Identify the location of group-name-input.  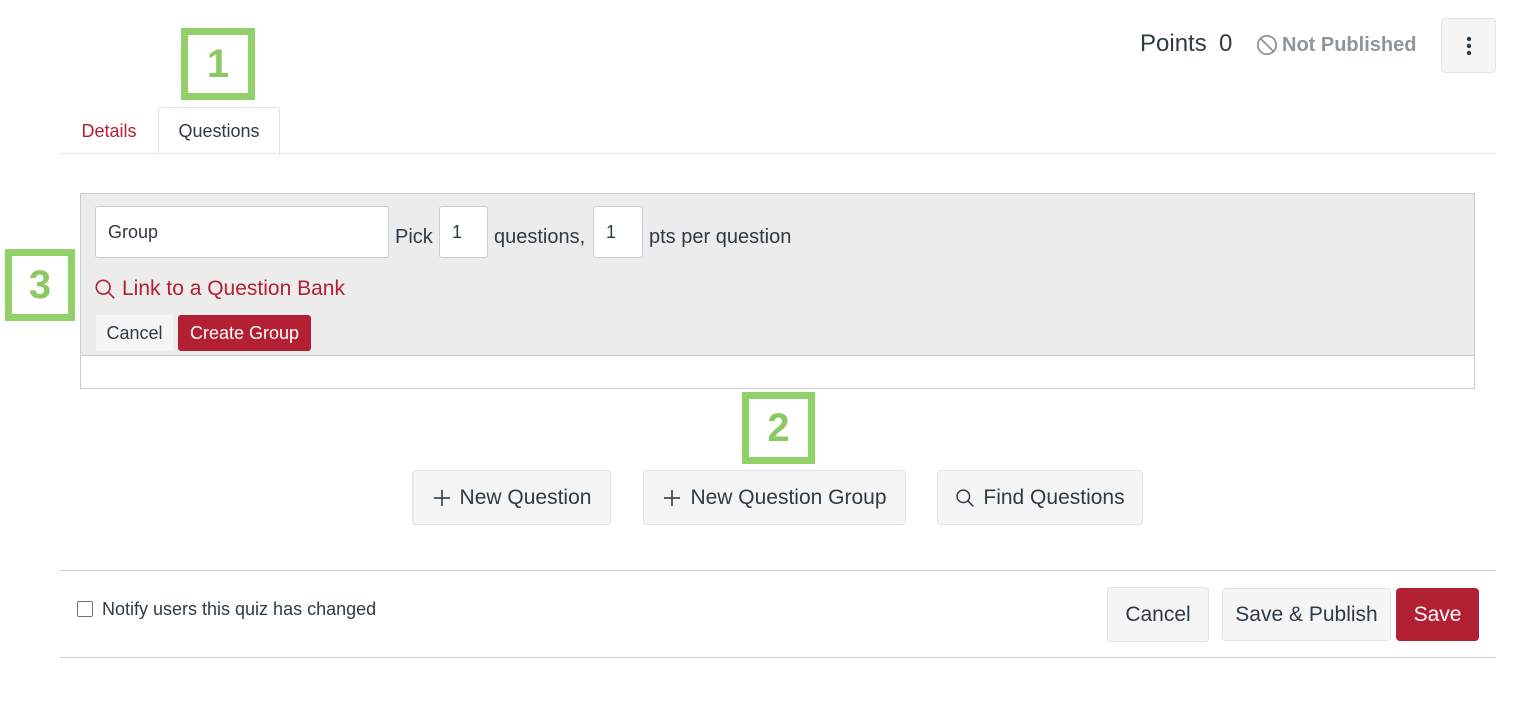
(242, 232).